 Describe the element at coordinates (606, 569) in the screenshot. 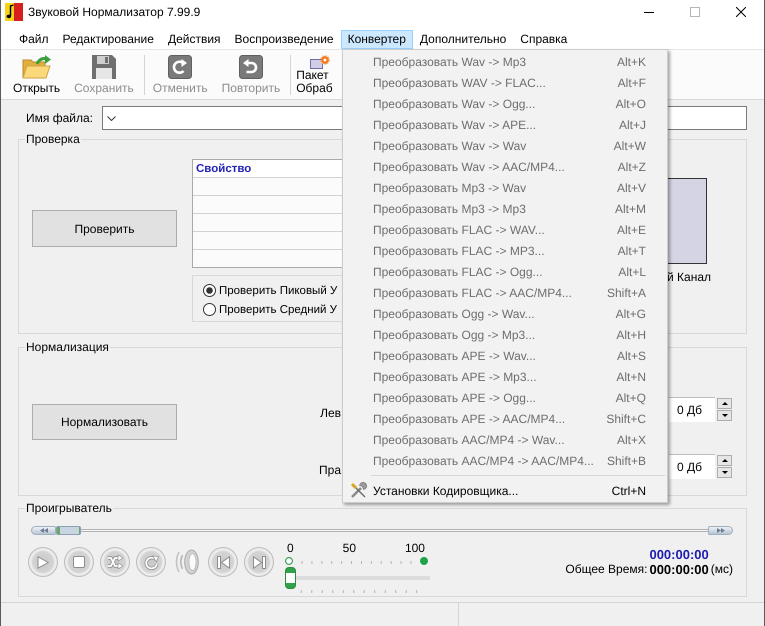

I see `total-time-label: Общее Время:` at that location.